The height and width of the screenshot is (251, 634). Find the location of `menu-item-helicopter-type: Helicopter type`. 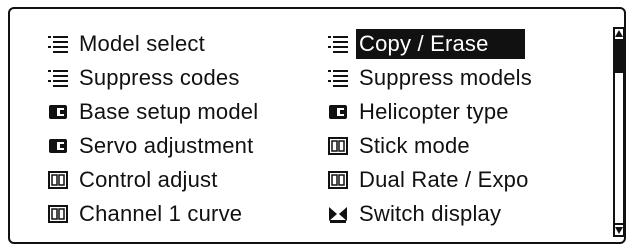

menu-item-helicopter-type: Helicopter type is located at coordinates (418, 112).